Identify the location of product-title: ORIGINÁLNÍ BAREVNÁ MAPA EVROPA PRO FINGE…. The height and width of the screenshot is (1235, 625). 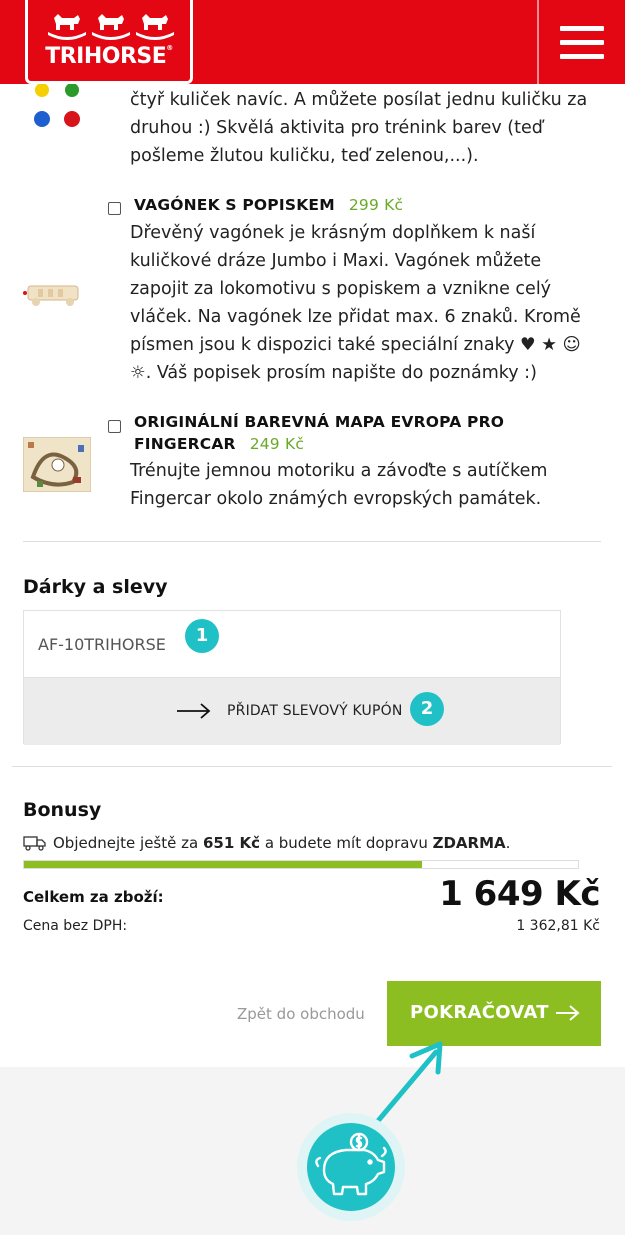
(319, 433).